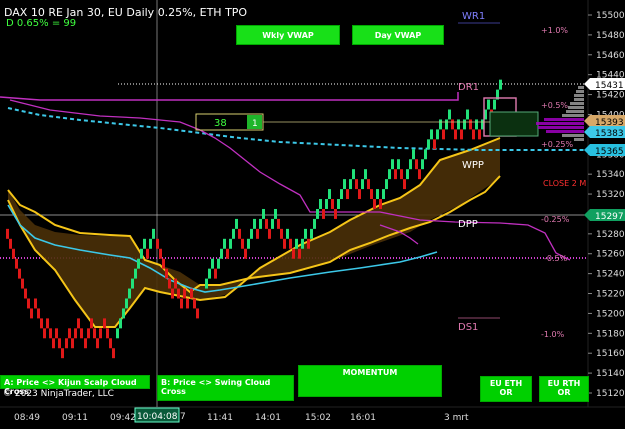  Describe the element at coordinates (610, 394) in the screenshot. I see `price-axis-label: 15120` at that location.